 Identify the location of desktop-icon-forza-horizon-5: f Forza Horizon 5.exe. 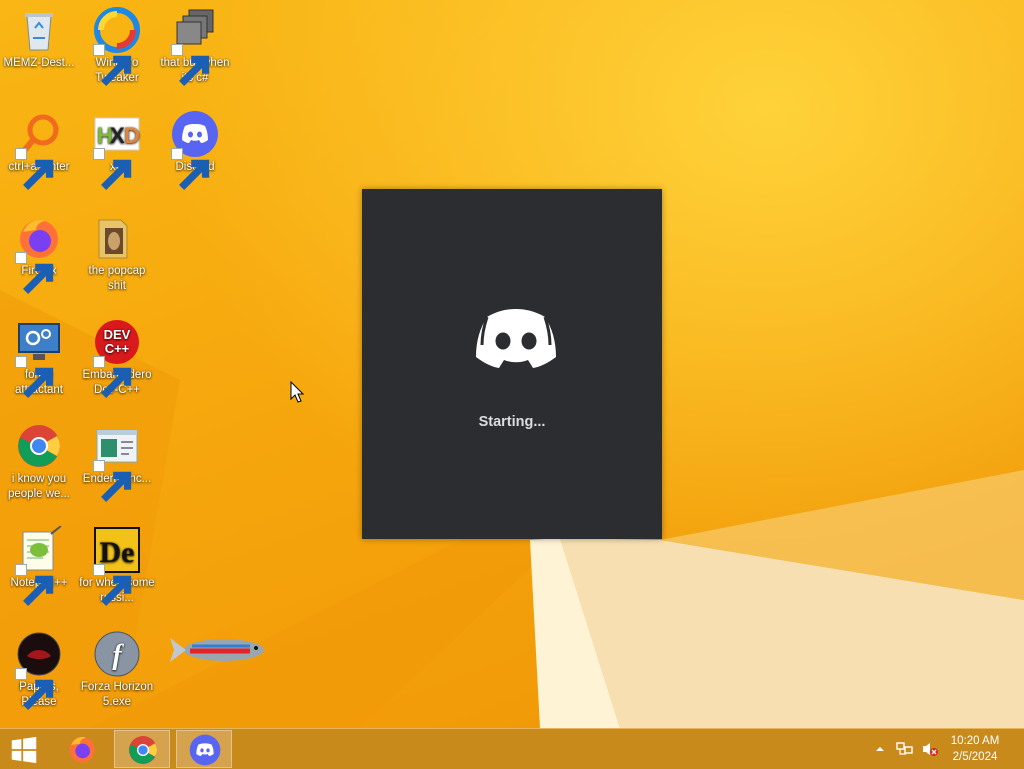
(117, 667).